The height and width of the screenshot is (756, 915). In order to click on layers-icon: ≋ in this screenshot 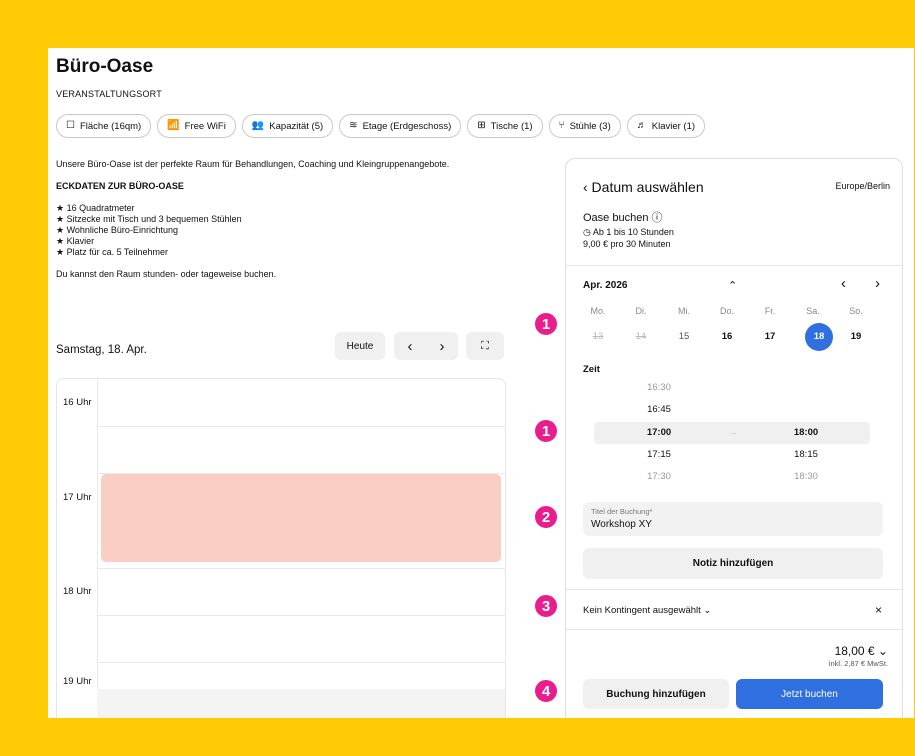, I will do `click(353, 125)`.